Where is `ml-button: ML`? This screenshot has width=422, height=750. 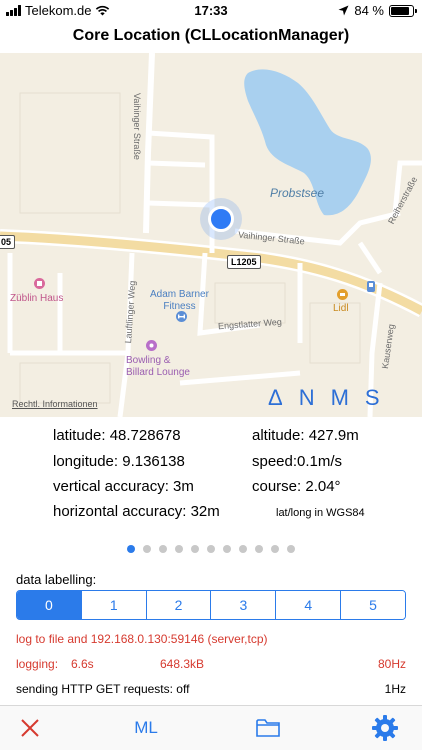
ml-button: ML is located at coordinates (146, 728).